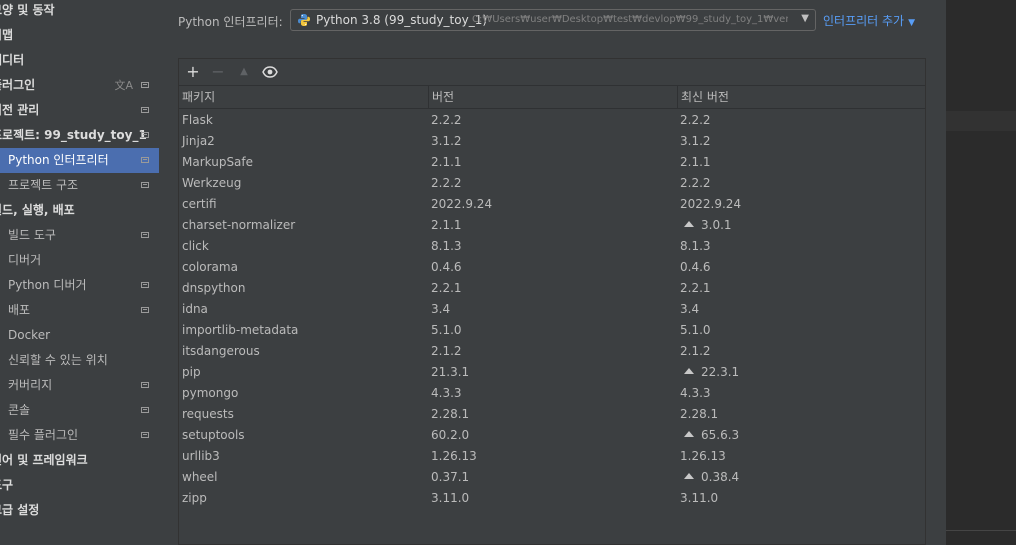 The image size is (1016, 545). What do you see at coordinates (454, 456) in the screenshot?
I see `package-version-cell-text: 1.26.13` at bounding box center [454, 456].